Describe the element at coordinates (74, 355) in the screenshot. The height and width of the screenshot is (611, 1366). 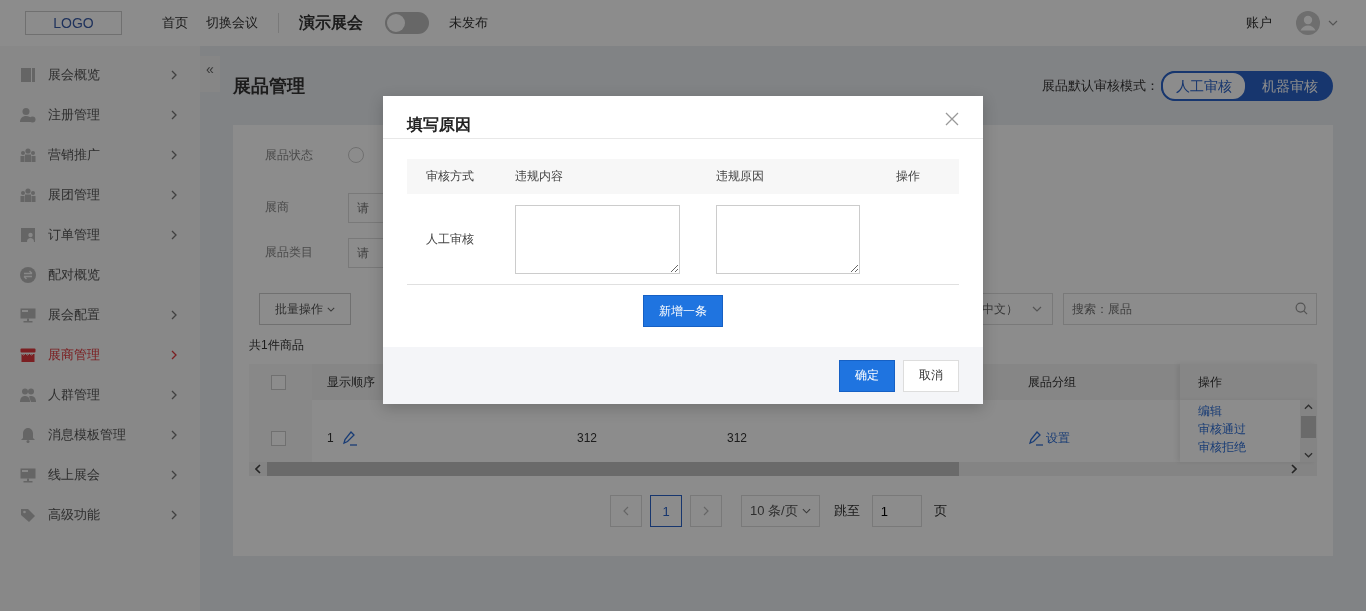
I see `sidebar-label: 展商管理` at that location.